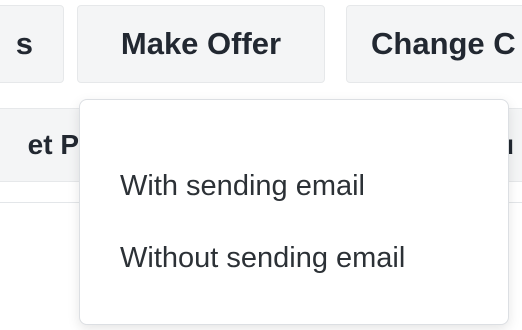  What do you see at coordinates (242, 185) in the screenshot?
I see `menu-item-label: With sending email` at bounding box center [242, 185].